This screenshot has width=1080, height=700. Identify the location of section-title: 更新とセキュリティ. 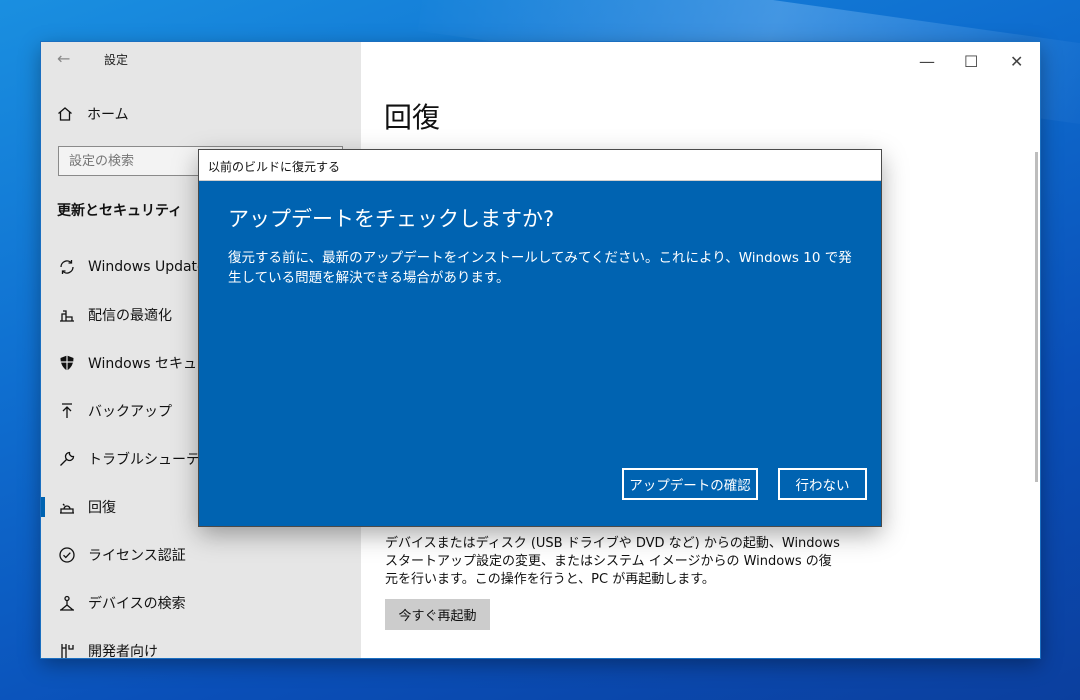
(120, 211).